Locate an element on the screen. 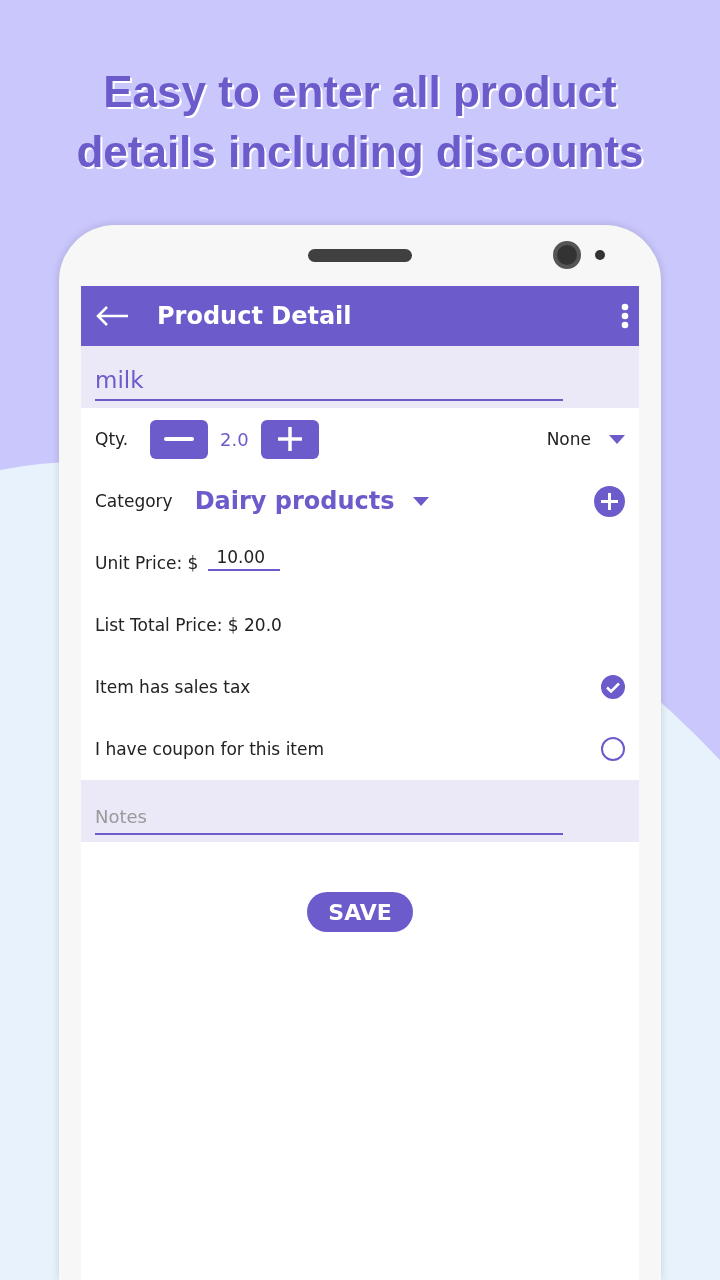  total-price-text: List Total Price: $ 20.0 is located at coordinates (188, 625).